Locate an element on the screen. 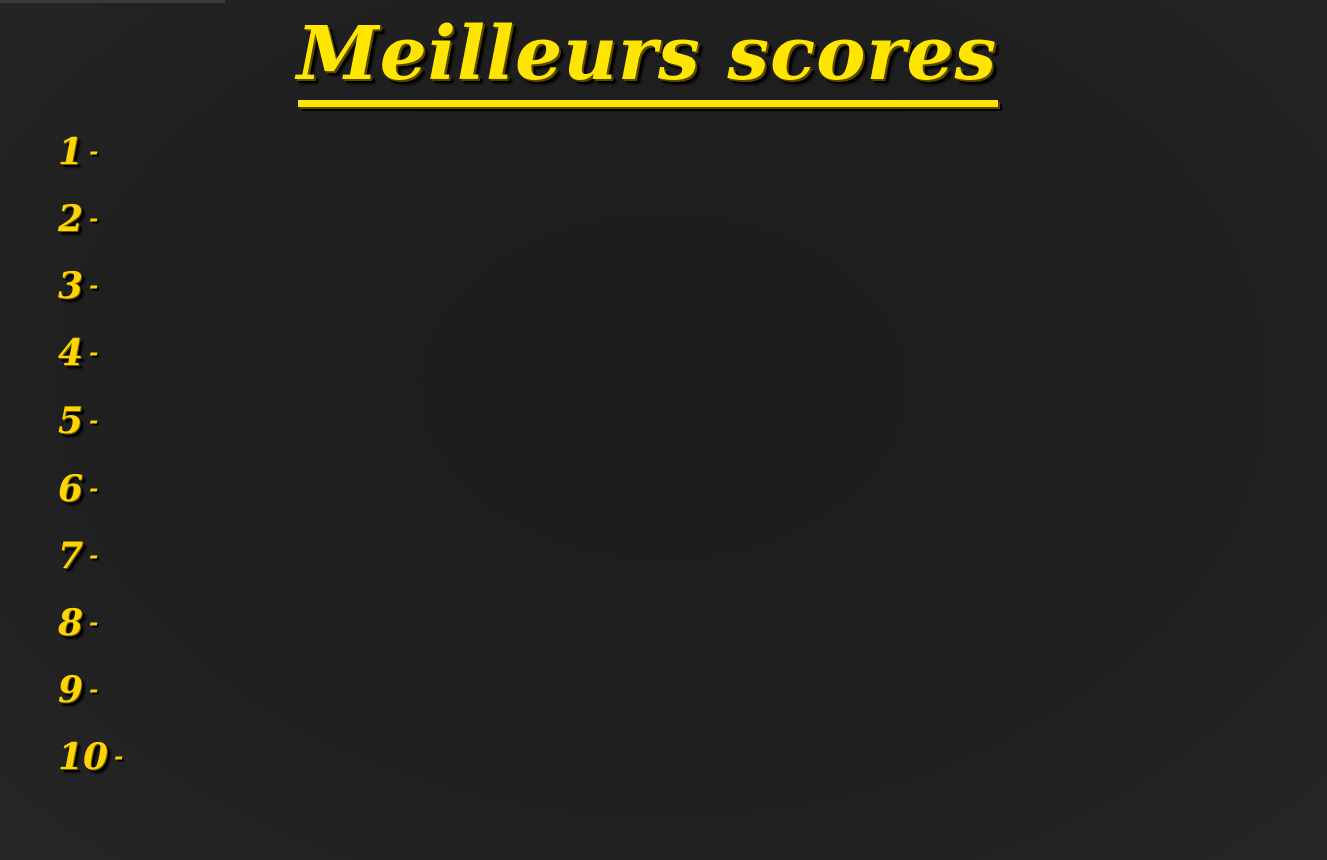  page-title-text: Meilleurs scores is located at coordinates (647, 54).